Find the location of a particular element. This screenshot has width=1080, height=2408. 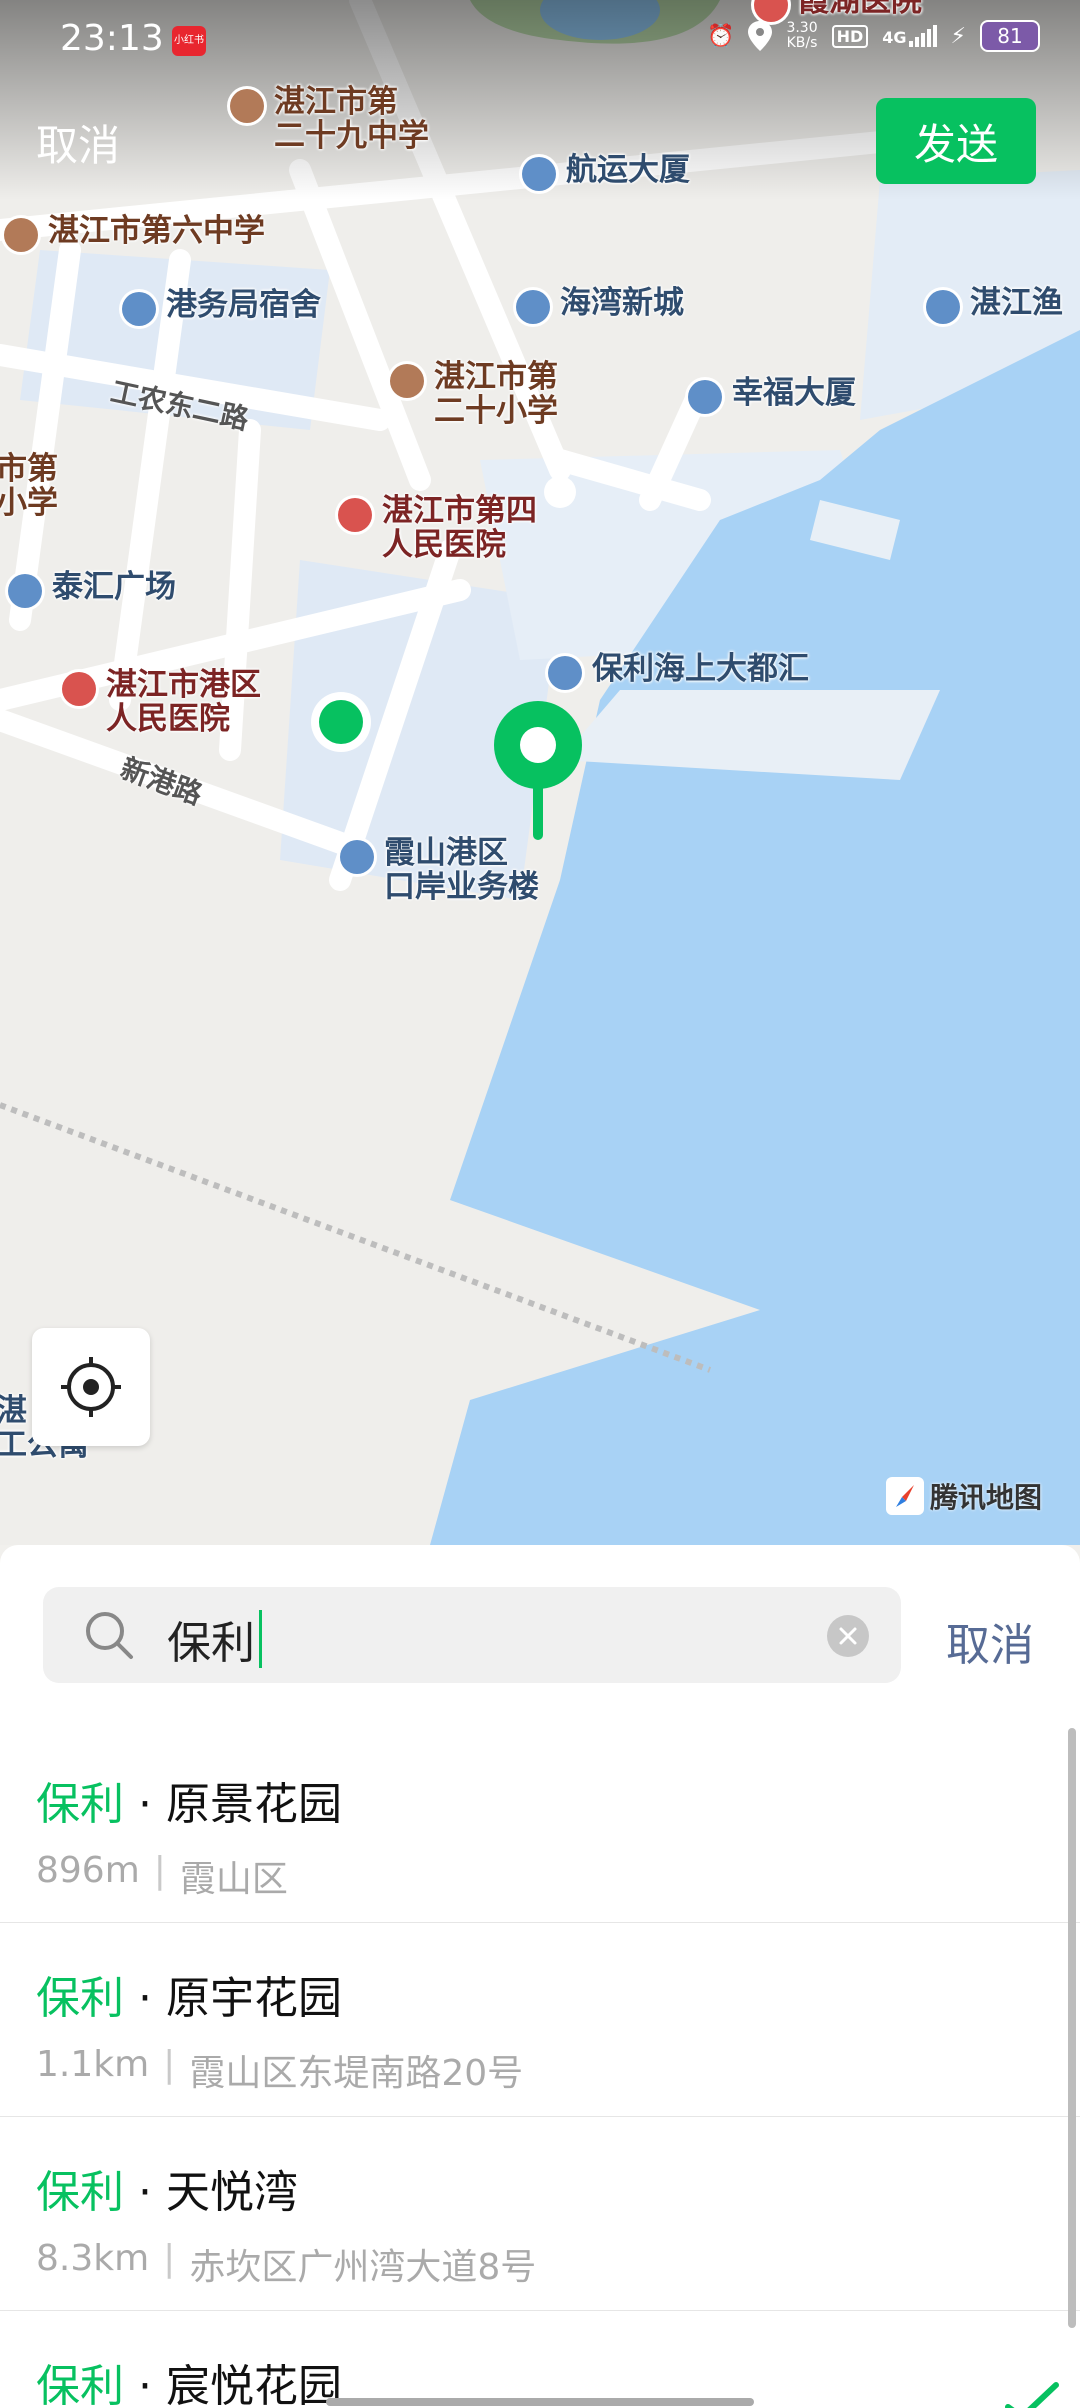

crosshair-icon is located at coordinates (91, 1387).